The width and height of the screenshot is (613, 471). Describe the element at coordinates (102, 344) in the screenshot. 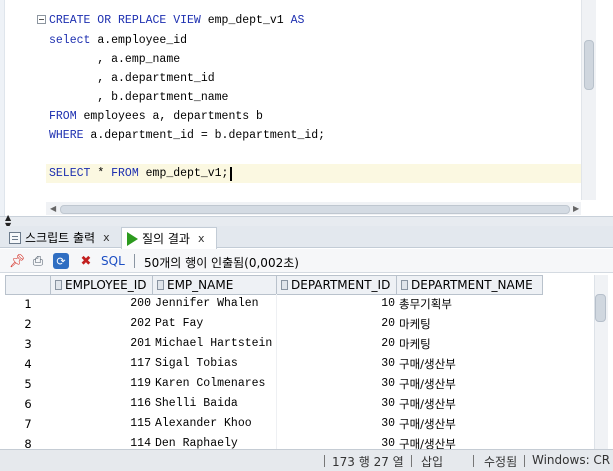

I see `cell-employee-id: 201` at that location.